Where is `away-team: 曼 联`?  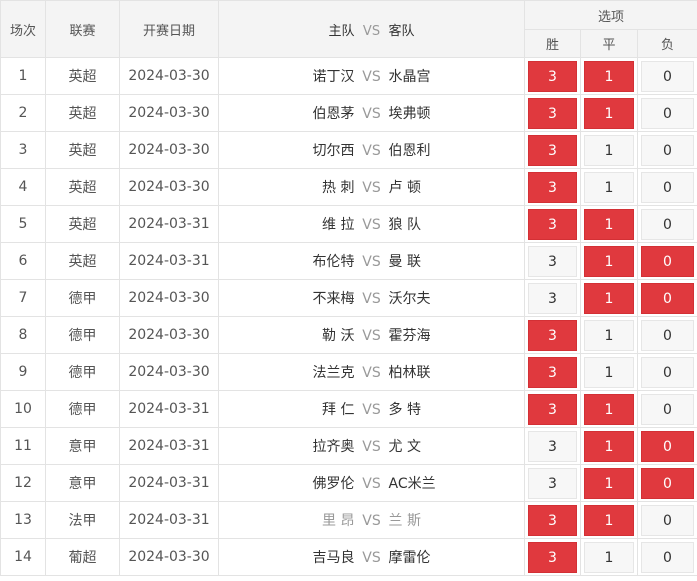
away-team: 曼 联 is located at coordinates (404, 262).